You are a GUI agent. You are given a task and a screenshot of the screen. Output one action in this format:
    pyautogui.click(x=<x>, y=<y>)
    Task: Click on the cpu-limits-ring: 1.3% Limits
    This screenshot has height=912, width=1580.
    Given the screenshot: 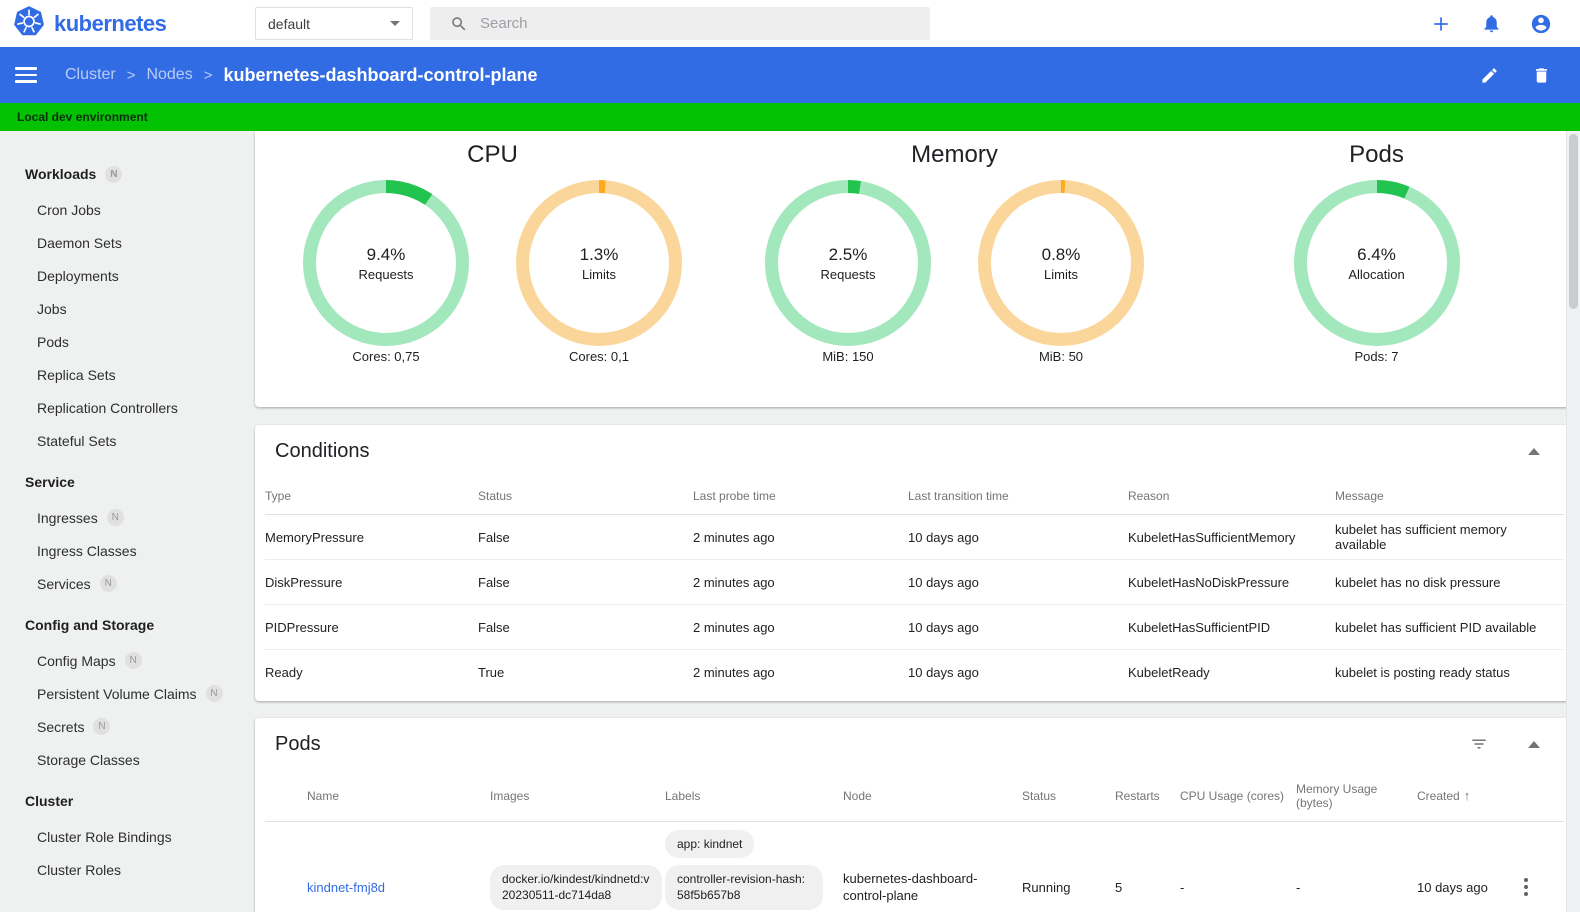 What is the action you would take?
    pyautogui.click(x=599, y=263)
    